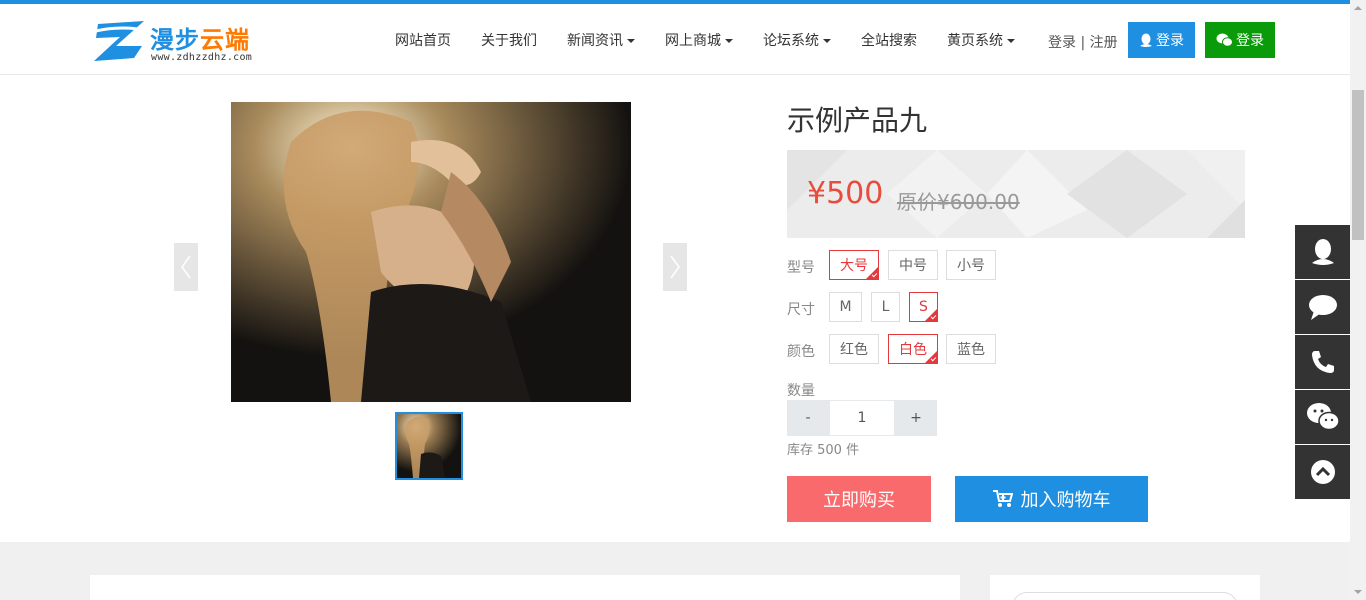 The width and height of the screenshot is (1366, 600). I want to click on stock-count: 库存 500 件, so click(823, 450).